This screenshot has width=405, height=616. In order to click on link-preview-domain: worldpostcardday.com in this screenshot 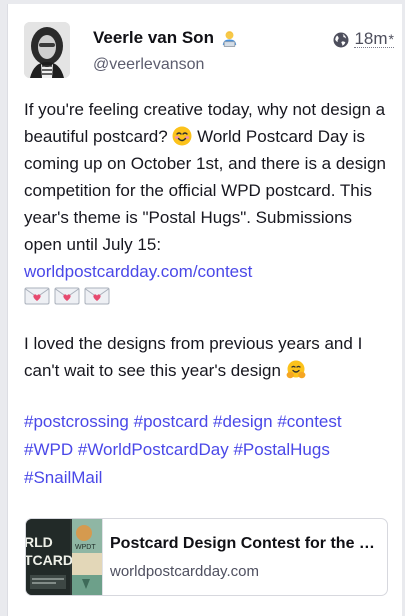, I will do `click(184, 571)`.